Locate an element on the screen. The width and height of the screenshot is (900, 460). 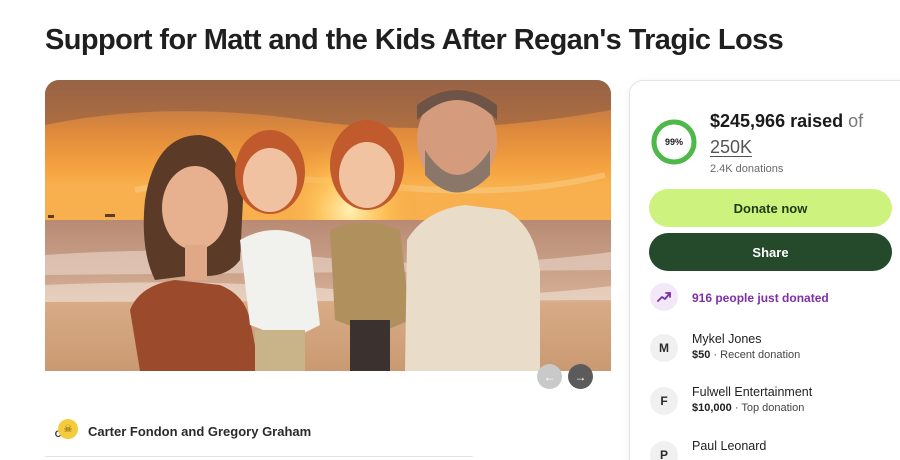
amount-raised-value: $245,966 raised is located at coordinates (777, 121).